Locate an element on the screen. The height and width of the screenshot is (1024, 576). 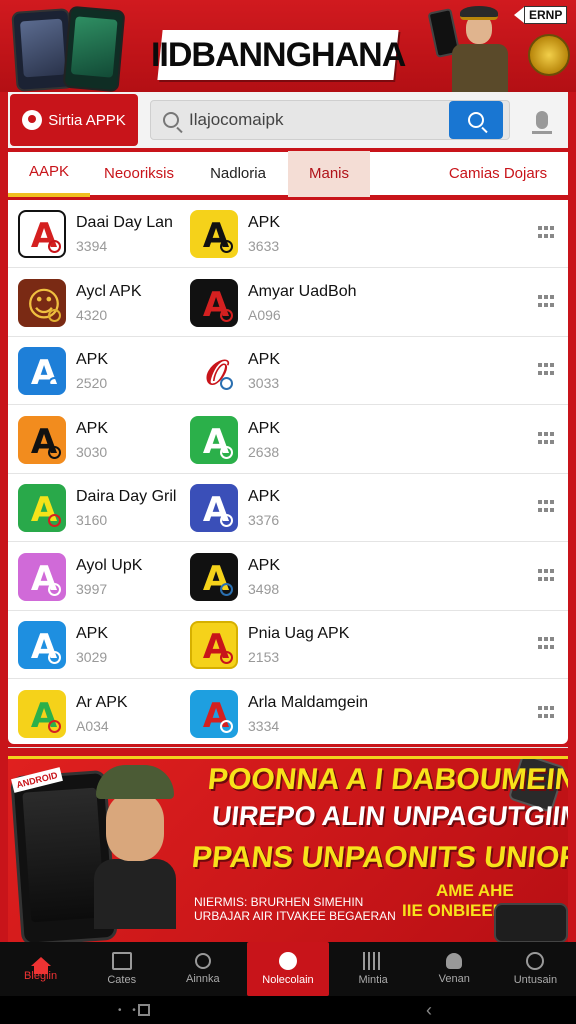
app-meta: Ayol UpK 3997 is located at coordinates (109, 577).